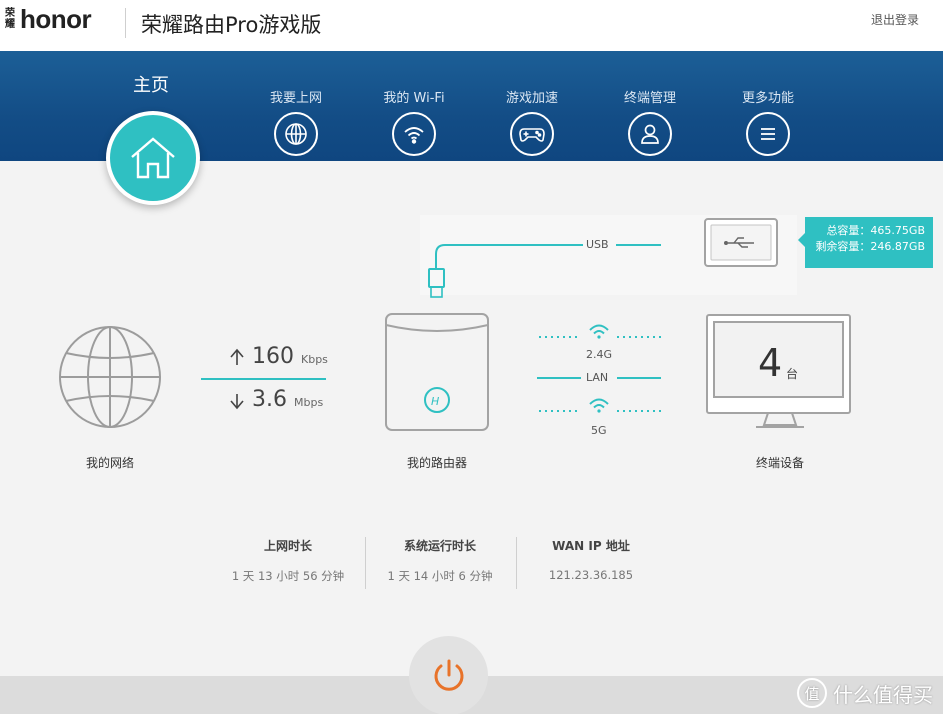  I want to click on storage-tooltip: 总容量：465.75GB 剩余容量：246.87GB, so click(865, 242).